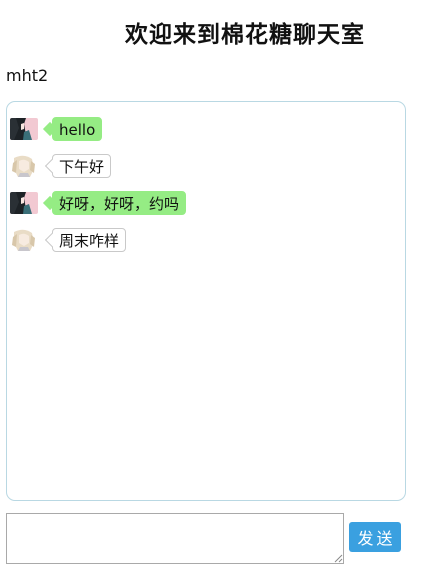 This screenshot has height=577, width=433. Describe the element at coordinates (82, 166) in the screenshot. I see `message-bubble: 下午好` at that location.